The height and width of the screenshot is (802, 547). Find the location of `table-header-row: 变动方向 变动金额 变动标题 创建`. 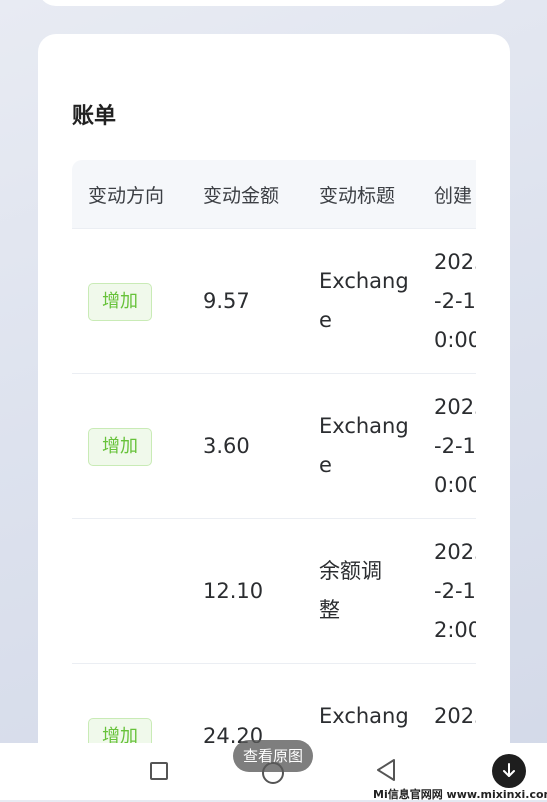

table-header-row: 变动方向 变动金额 变动标题 创建 is located at coordinates (274, 194).